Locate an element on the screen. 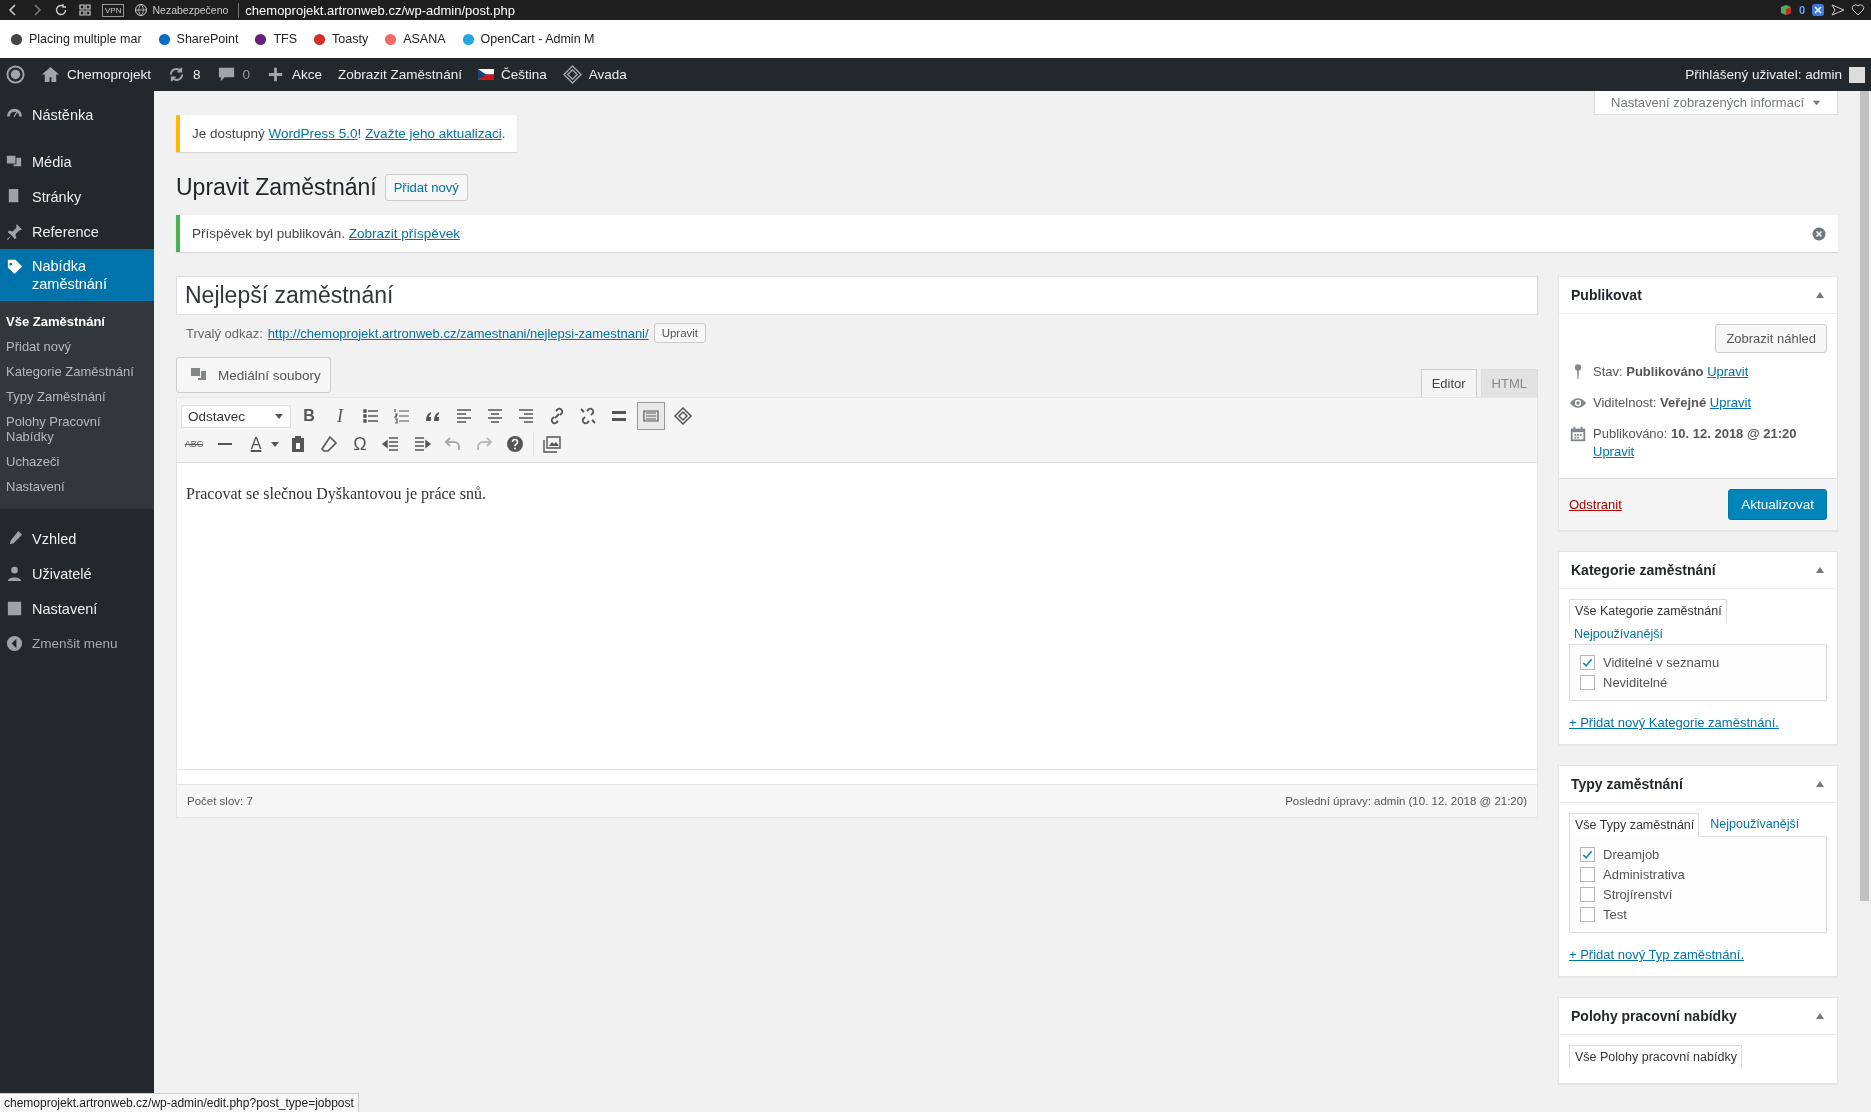 Image resolution: width=1871 pixels, height=1112 pixels. checkbox-label: Administrativa is located at coordinates (1644, 874).